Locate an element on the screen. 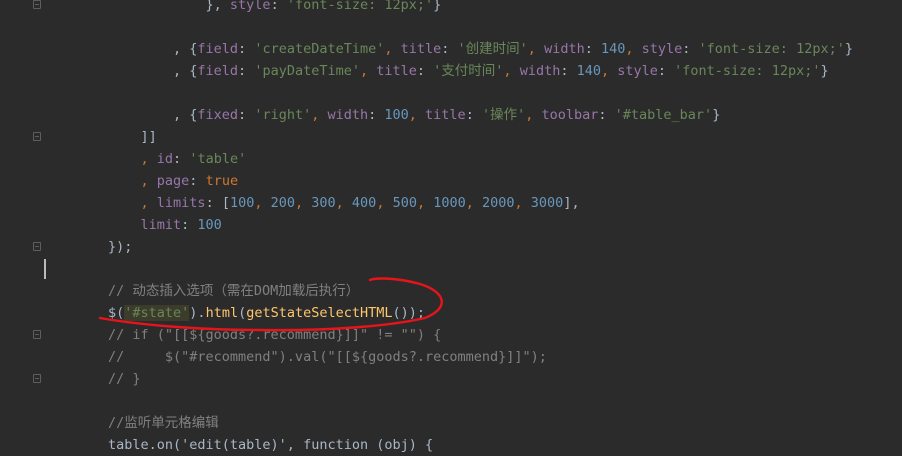 The height and width of the screenshot is (456, 902). code-token: getStateSelectHTML is located at coordinates (319, 313).